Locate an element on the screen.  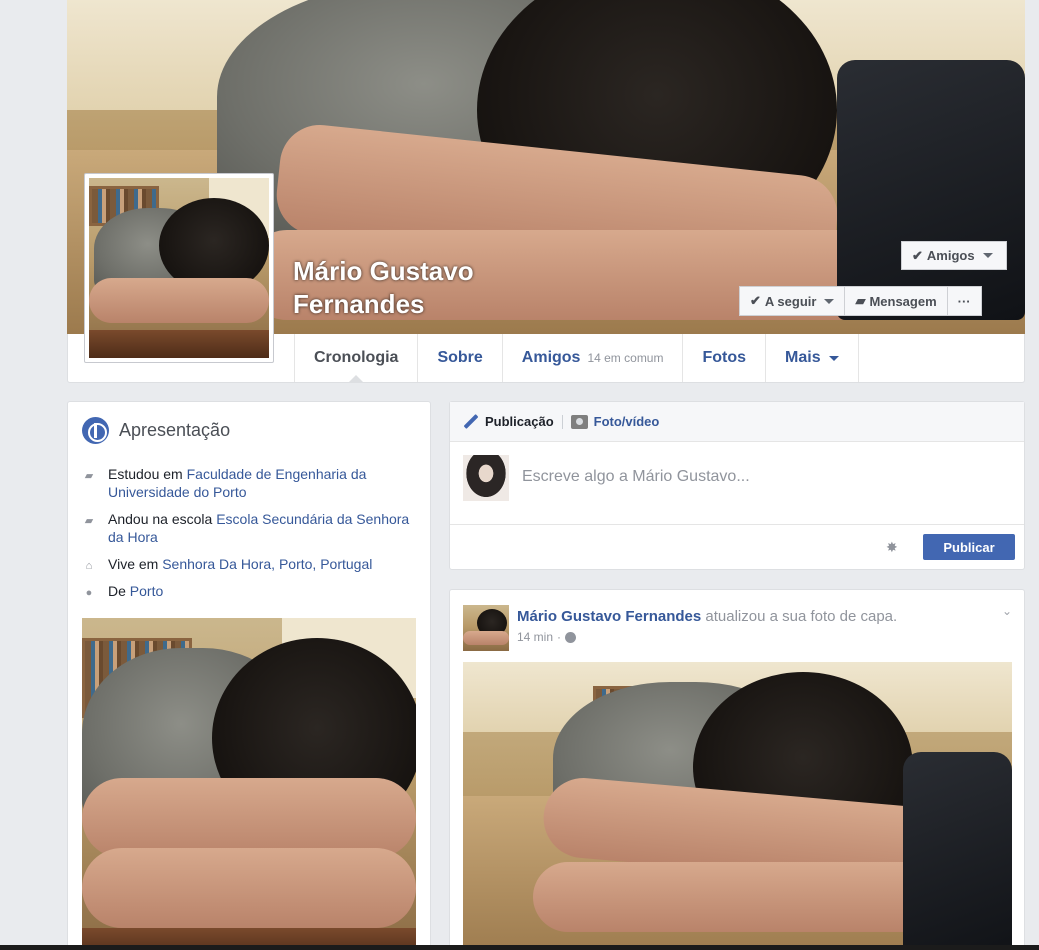
taskbar-strip is located at coordinates (519, 947).